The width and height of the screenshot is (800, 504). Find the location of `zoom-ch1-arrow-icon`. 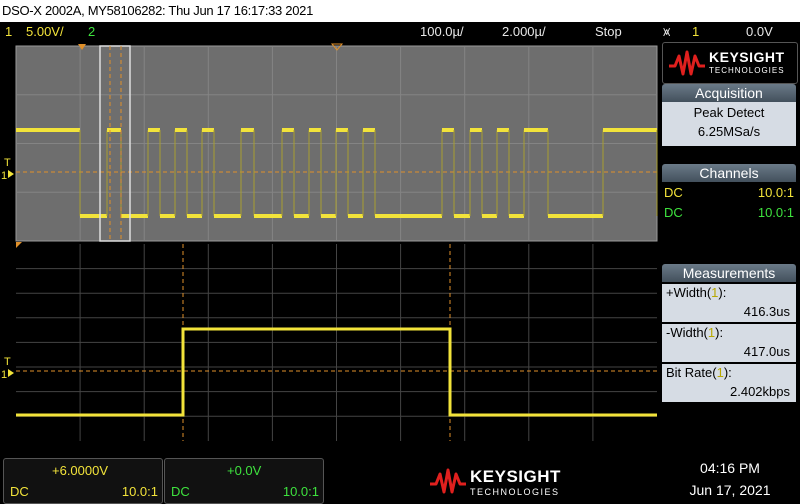

zoom-ch1-arrow-icon is located at coordinates (11, 373).